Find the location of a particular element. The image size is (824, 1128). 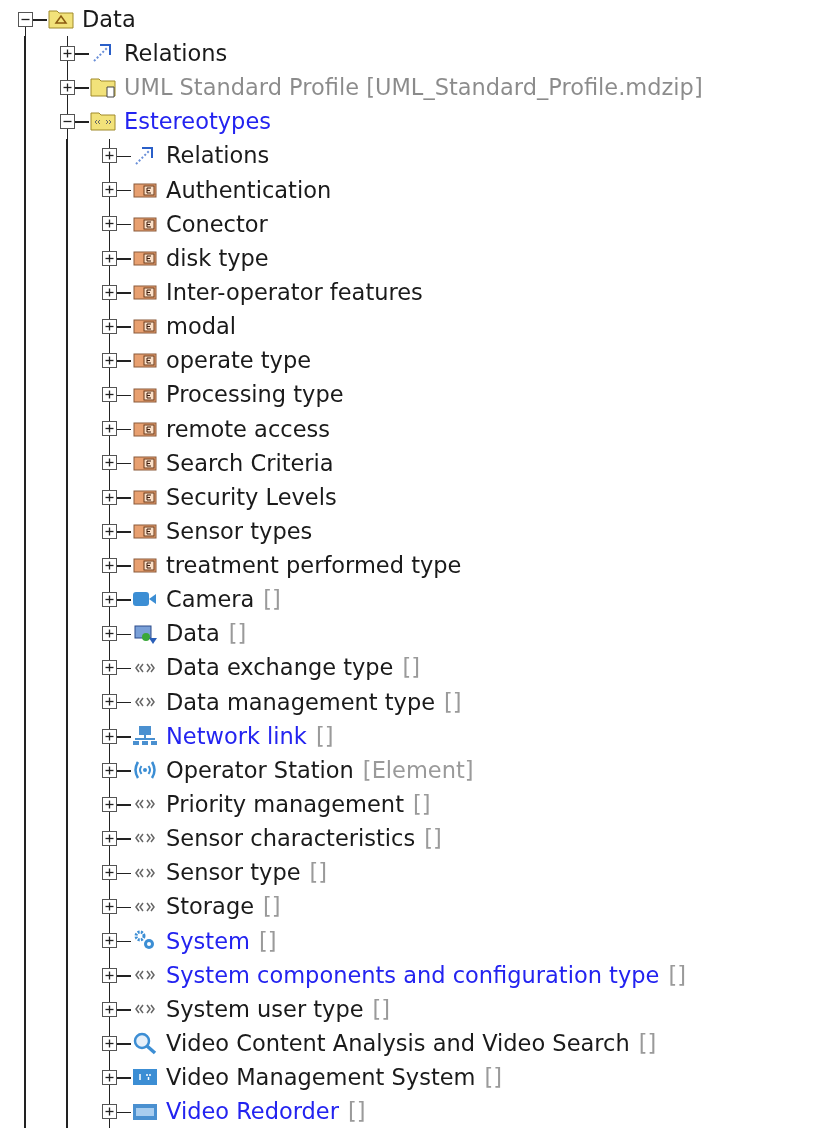

tree-item-label: Security Levels is located at coordinates (251, 497).